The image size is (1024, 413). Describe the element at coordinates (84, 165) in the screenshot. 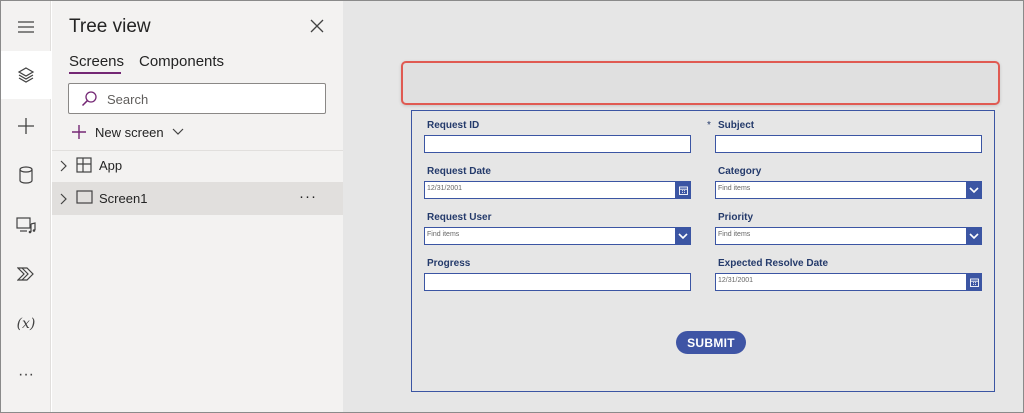

I see `app-icon` at that location.